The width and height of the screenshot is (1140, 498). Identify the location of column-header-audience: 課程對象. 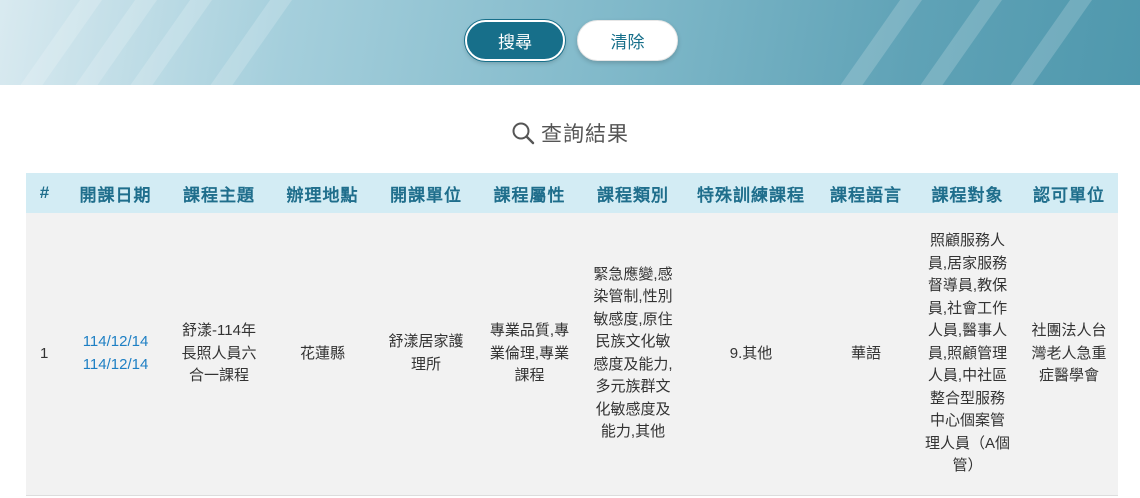
(967, 195).